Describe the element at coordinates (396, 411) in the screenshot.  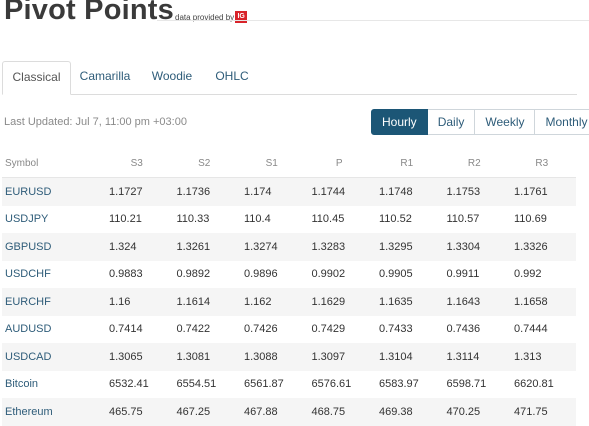
I see `pivot-value: 469.38` at that location.